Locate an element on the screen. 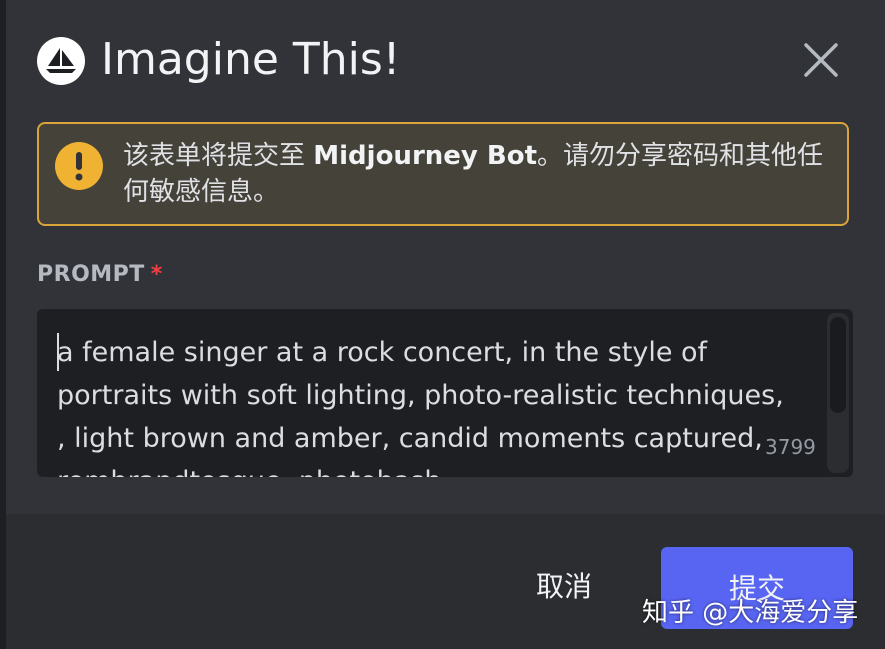 The height and width of the screenshot is (649, 885). warning-text-before: 该表单将提交至 is located at coordinates (218, 156).